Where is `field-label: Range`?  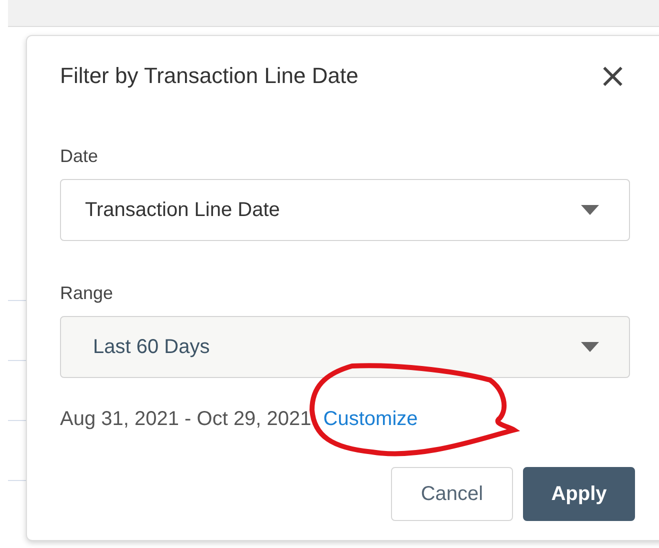 field-label: Range is located at coordinates (87, 293).